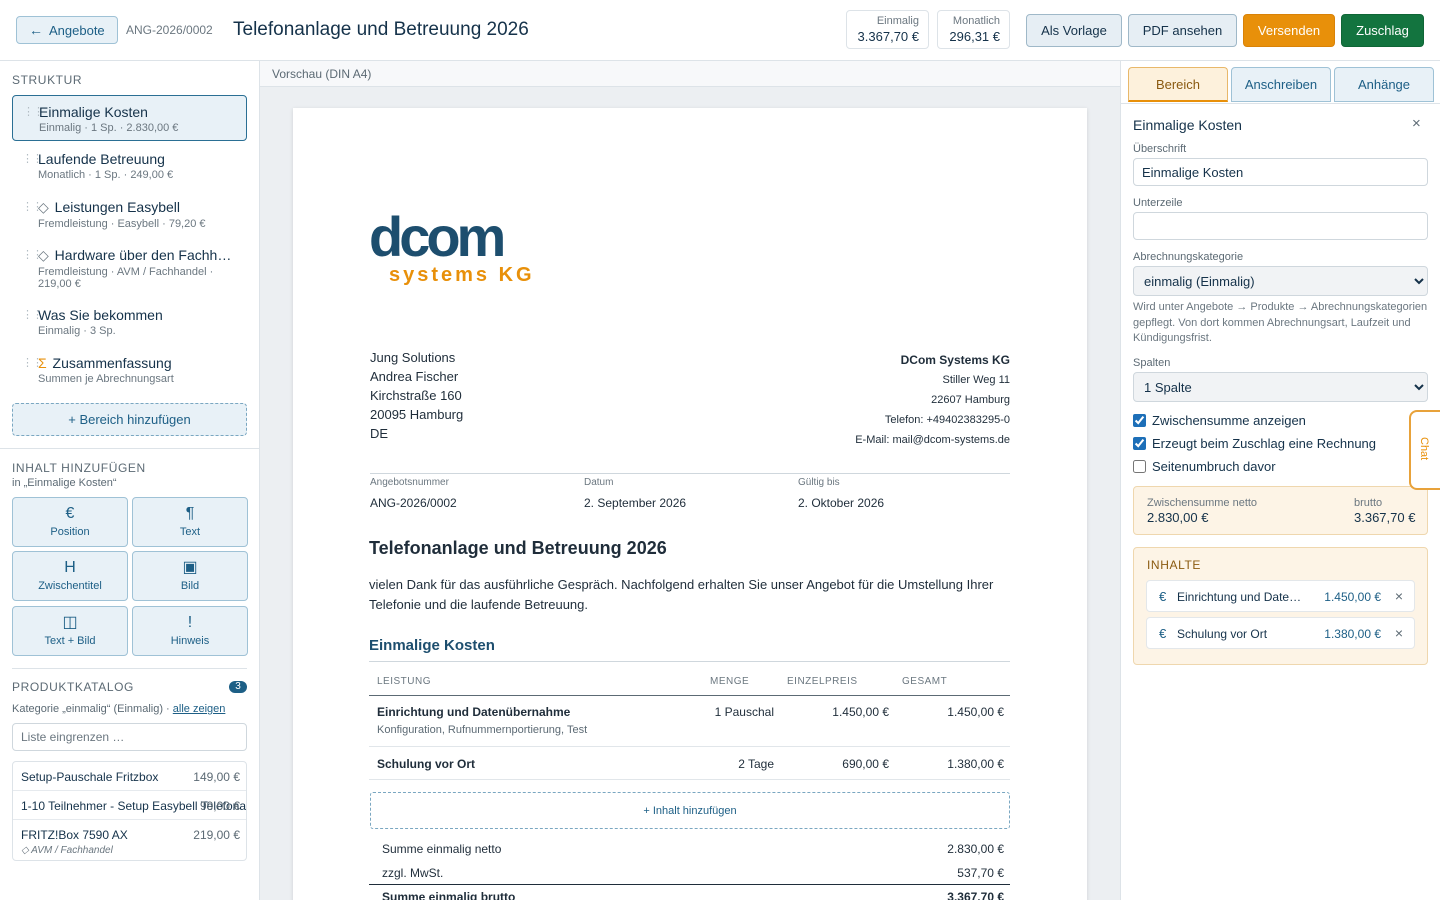 This screenshot has height=900, width=1440. Describe the element at coordinates (129, 776) in the screenshot. I see `catalog-item: Setup-Pauschale Fritzbox 149,00 €` at that location.